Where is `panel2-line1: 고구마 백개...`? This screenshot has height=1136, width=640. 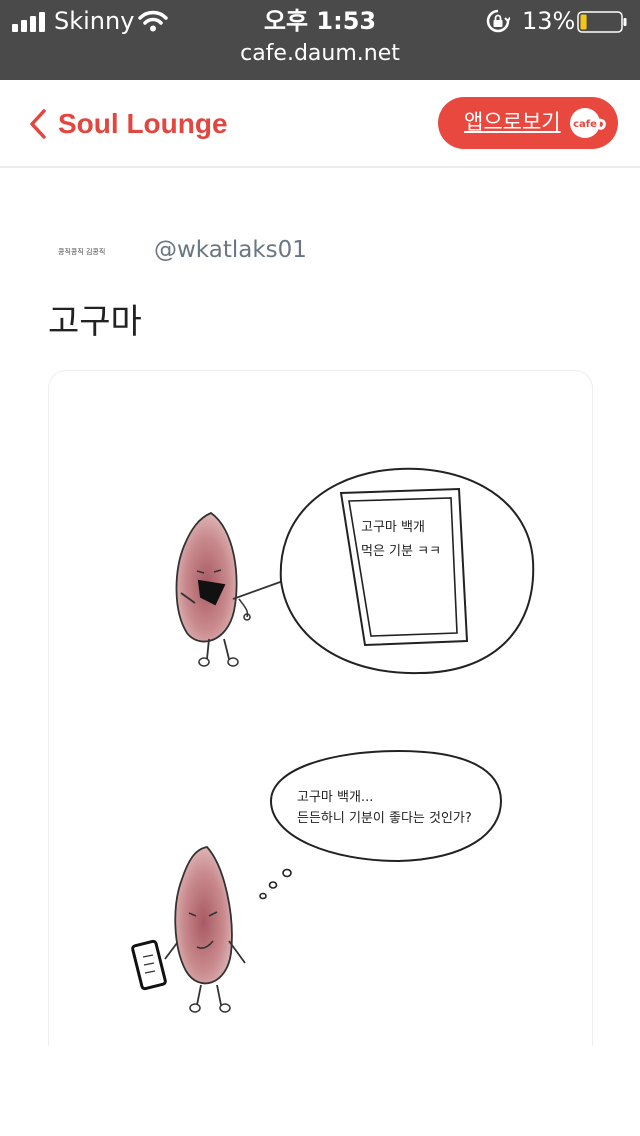
panel2-line1: 고구마 백개... is located at coordinates (335, 797).